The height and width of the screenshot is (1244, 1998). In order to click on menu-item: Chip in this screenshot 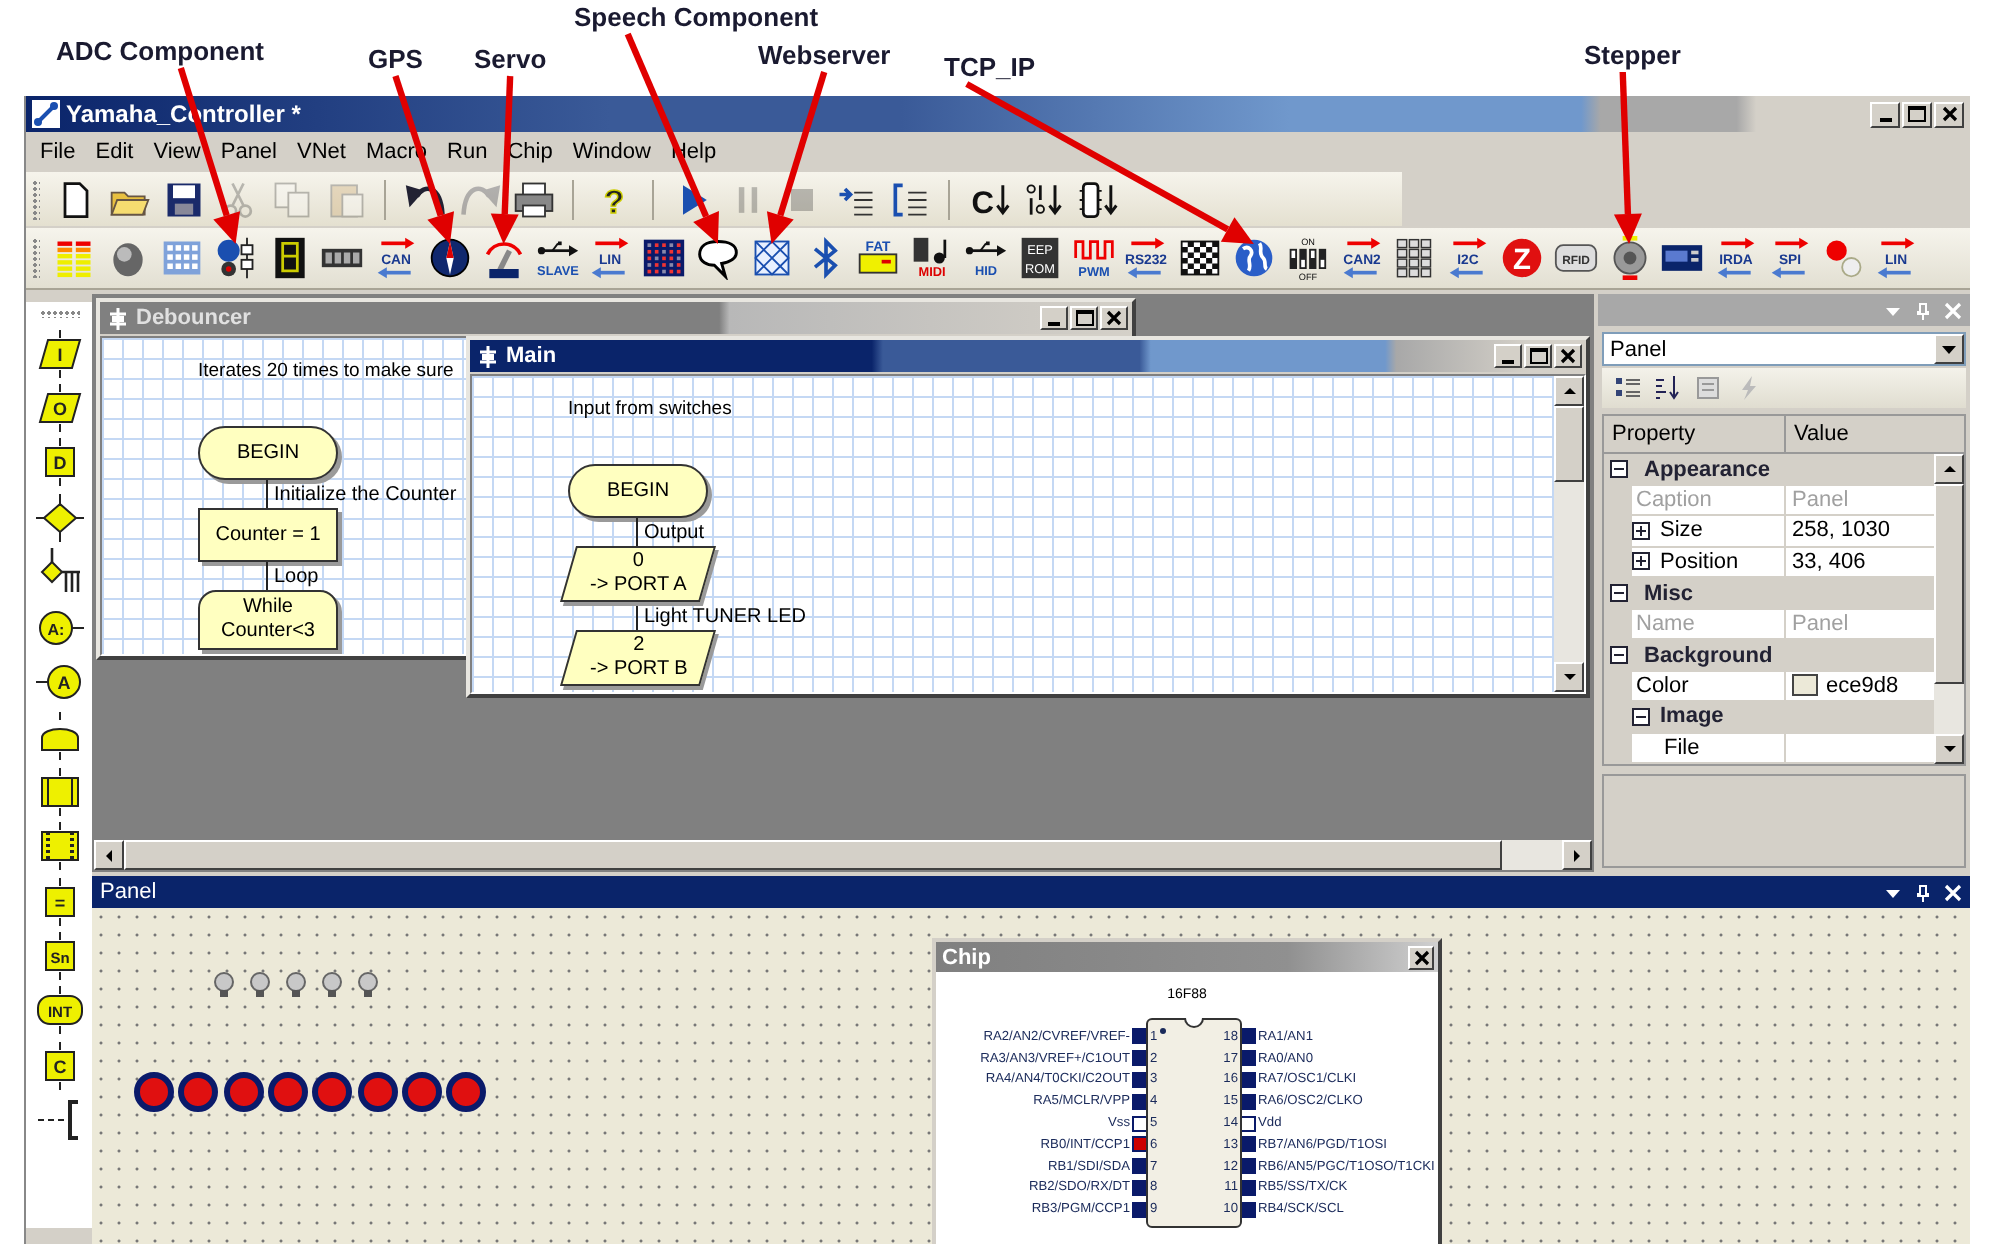, I will do `click(530, 151)`.